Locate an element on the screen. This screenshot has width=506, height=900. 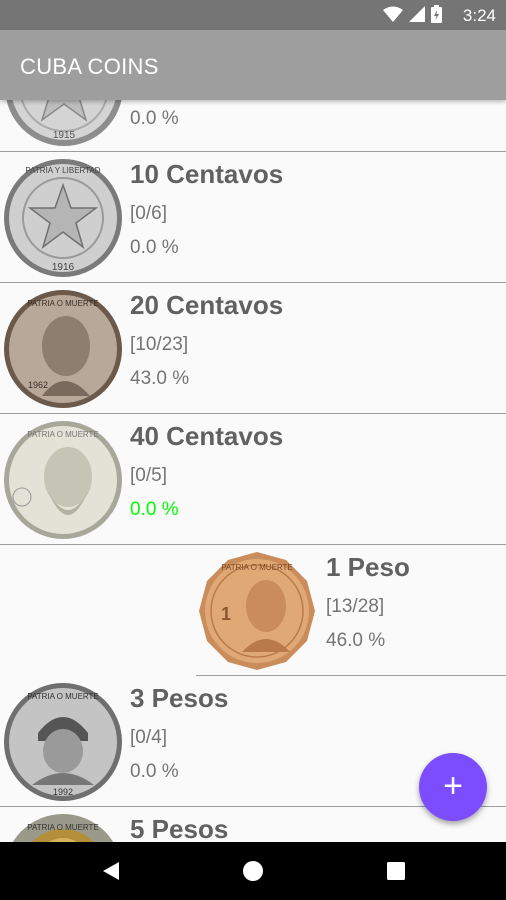
coin-image: PATRIA O MUERTE 1962 is located at coordinates (63, 349).